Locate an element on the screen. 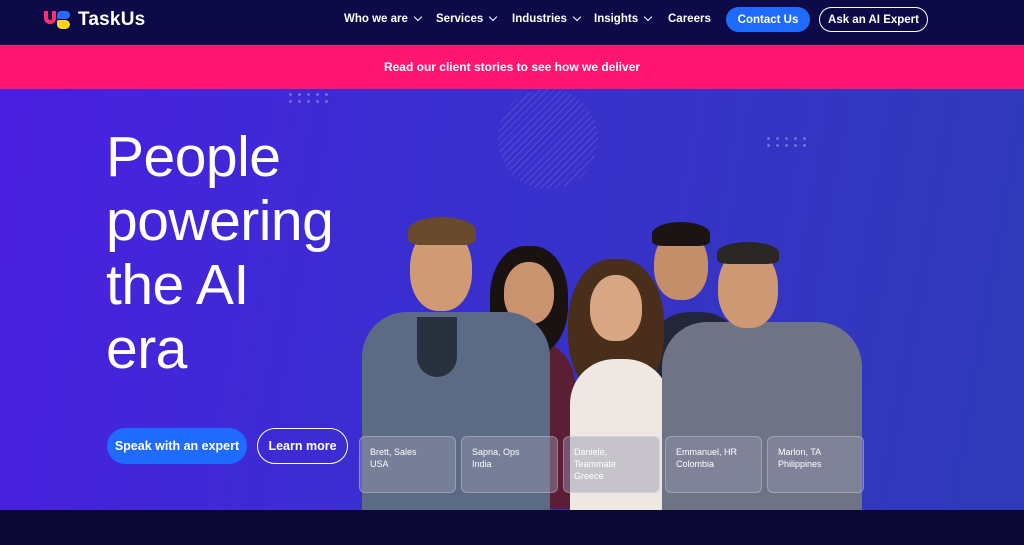 The width and height of the screenshot is (1024, 545). person-card-marlon: Marlon, TA Philippines is located at coordinates (815, 464).